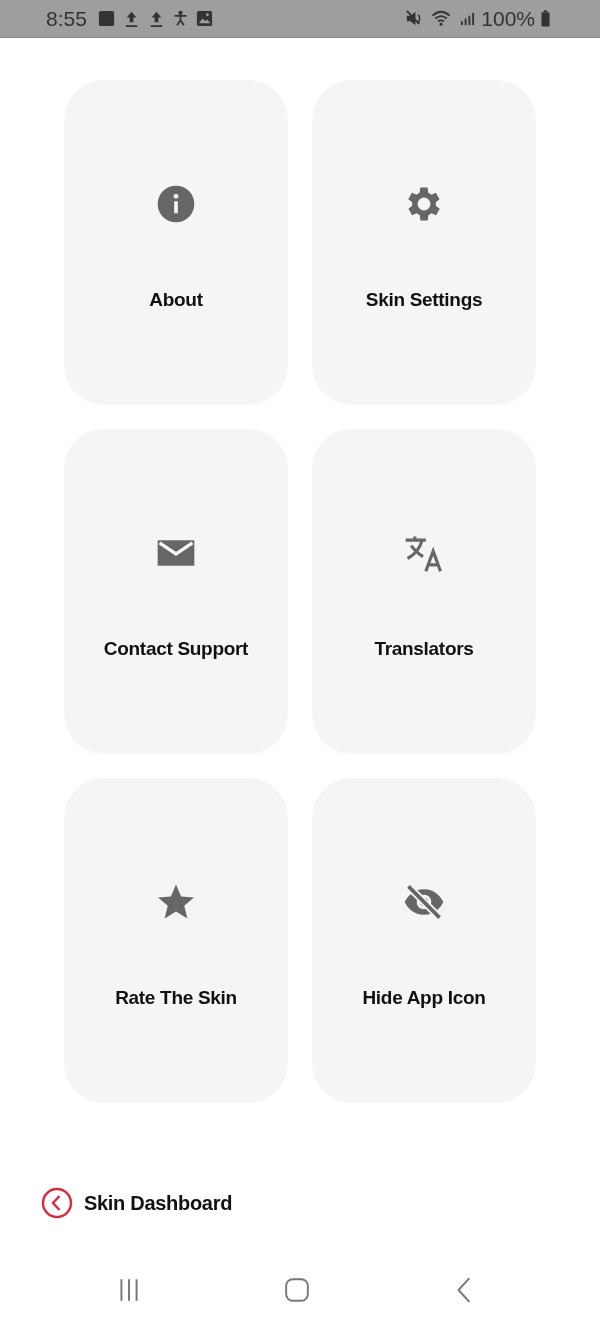 The width and height of the screenshot is (600, 1333). Describe the element at coordinates (508, 18) in the screenshot. I see `battery-percent: 100%` at that location.